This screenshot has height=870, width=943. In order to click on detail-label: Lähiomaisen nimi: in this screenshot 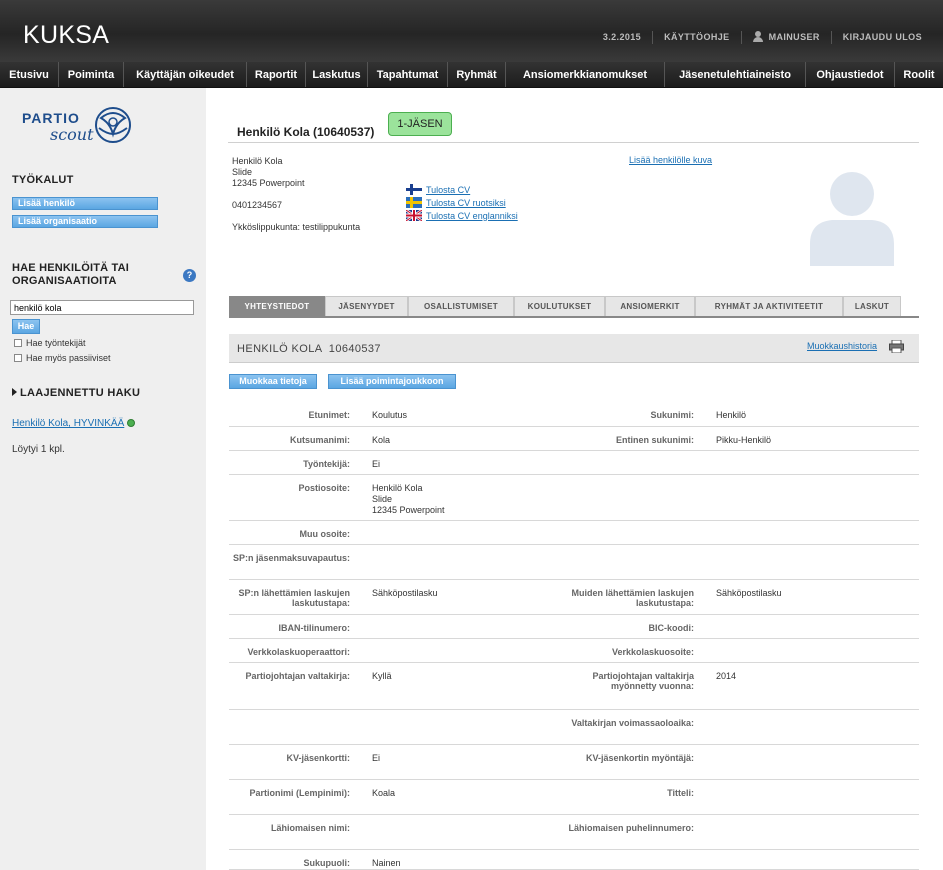, I will do `click(310, 828)`.